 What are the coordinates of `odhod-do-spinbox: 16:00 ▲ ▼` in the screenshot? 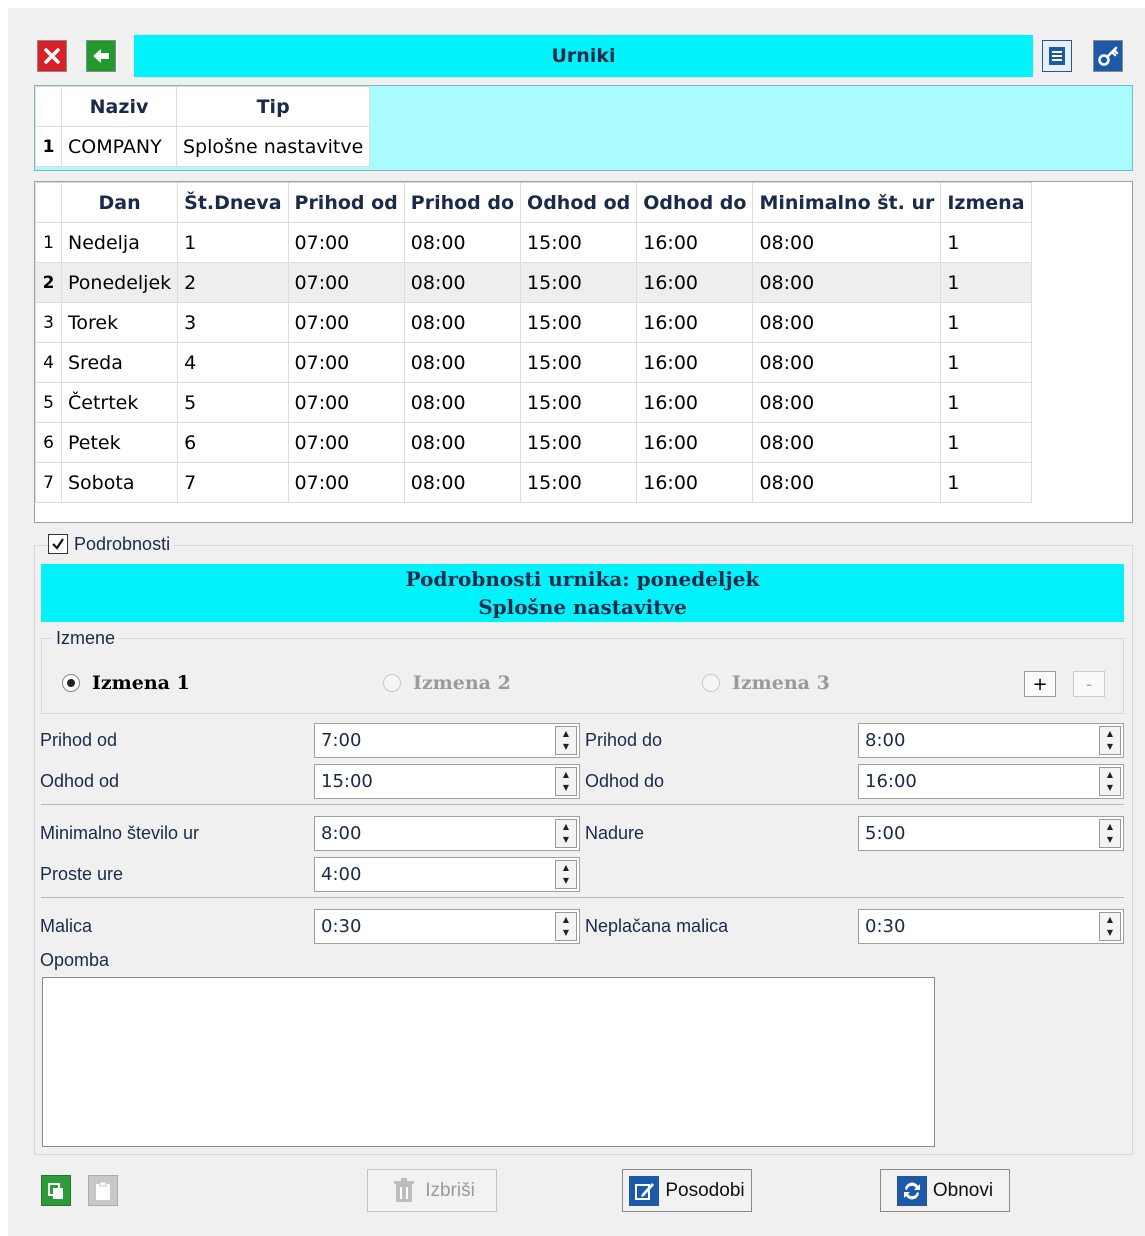 It's located at (991, 781).